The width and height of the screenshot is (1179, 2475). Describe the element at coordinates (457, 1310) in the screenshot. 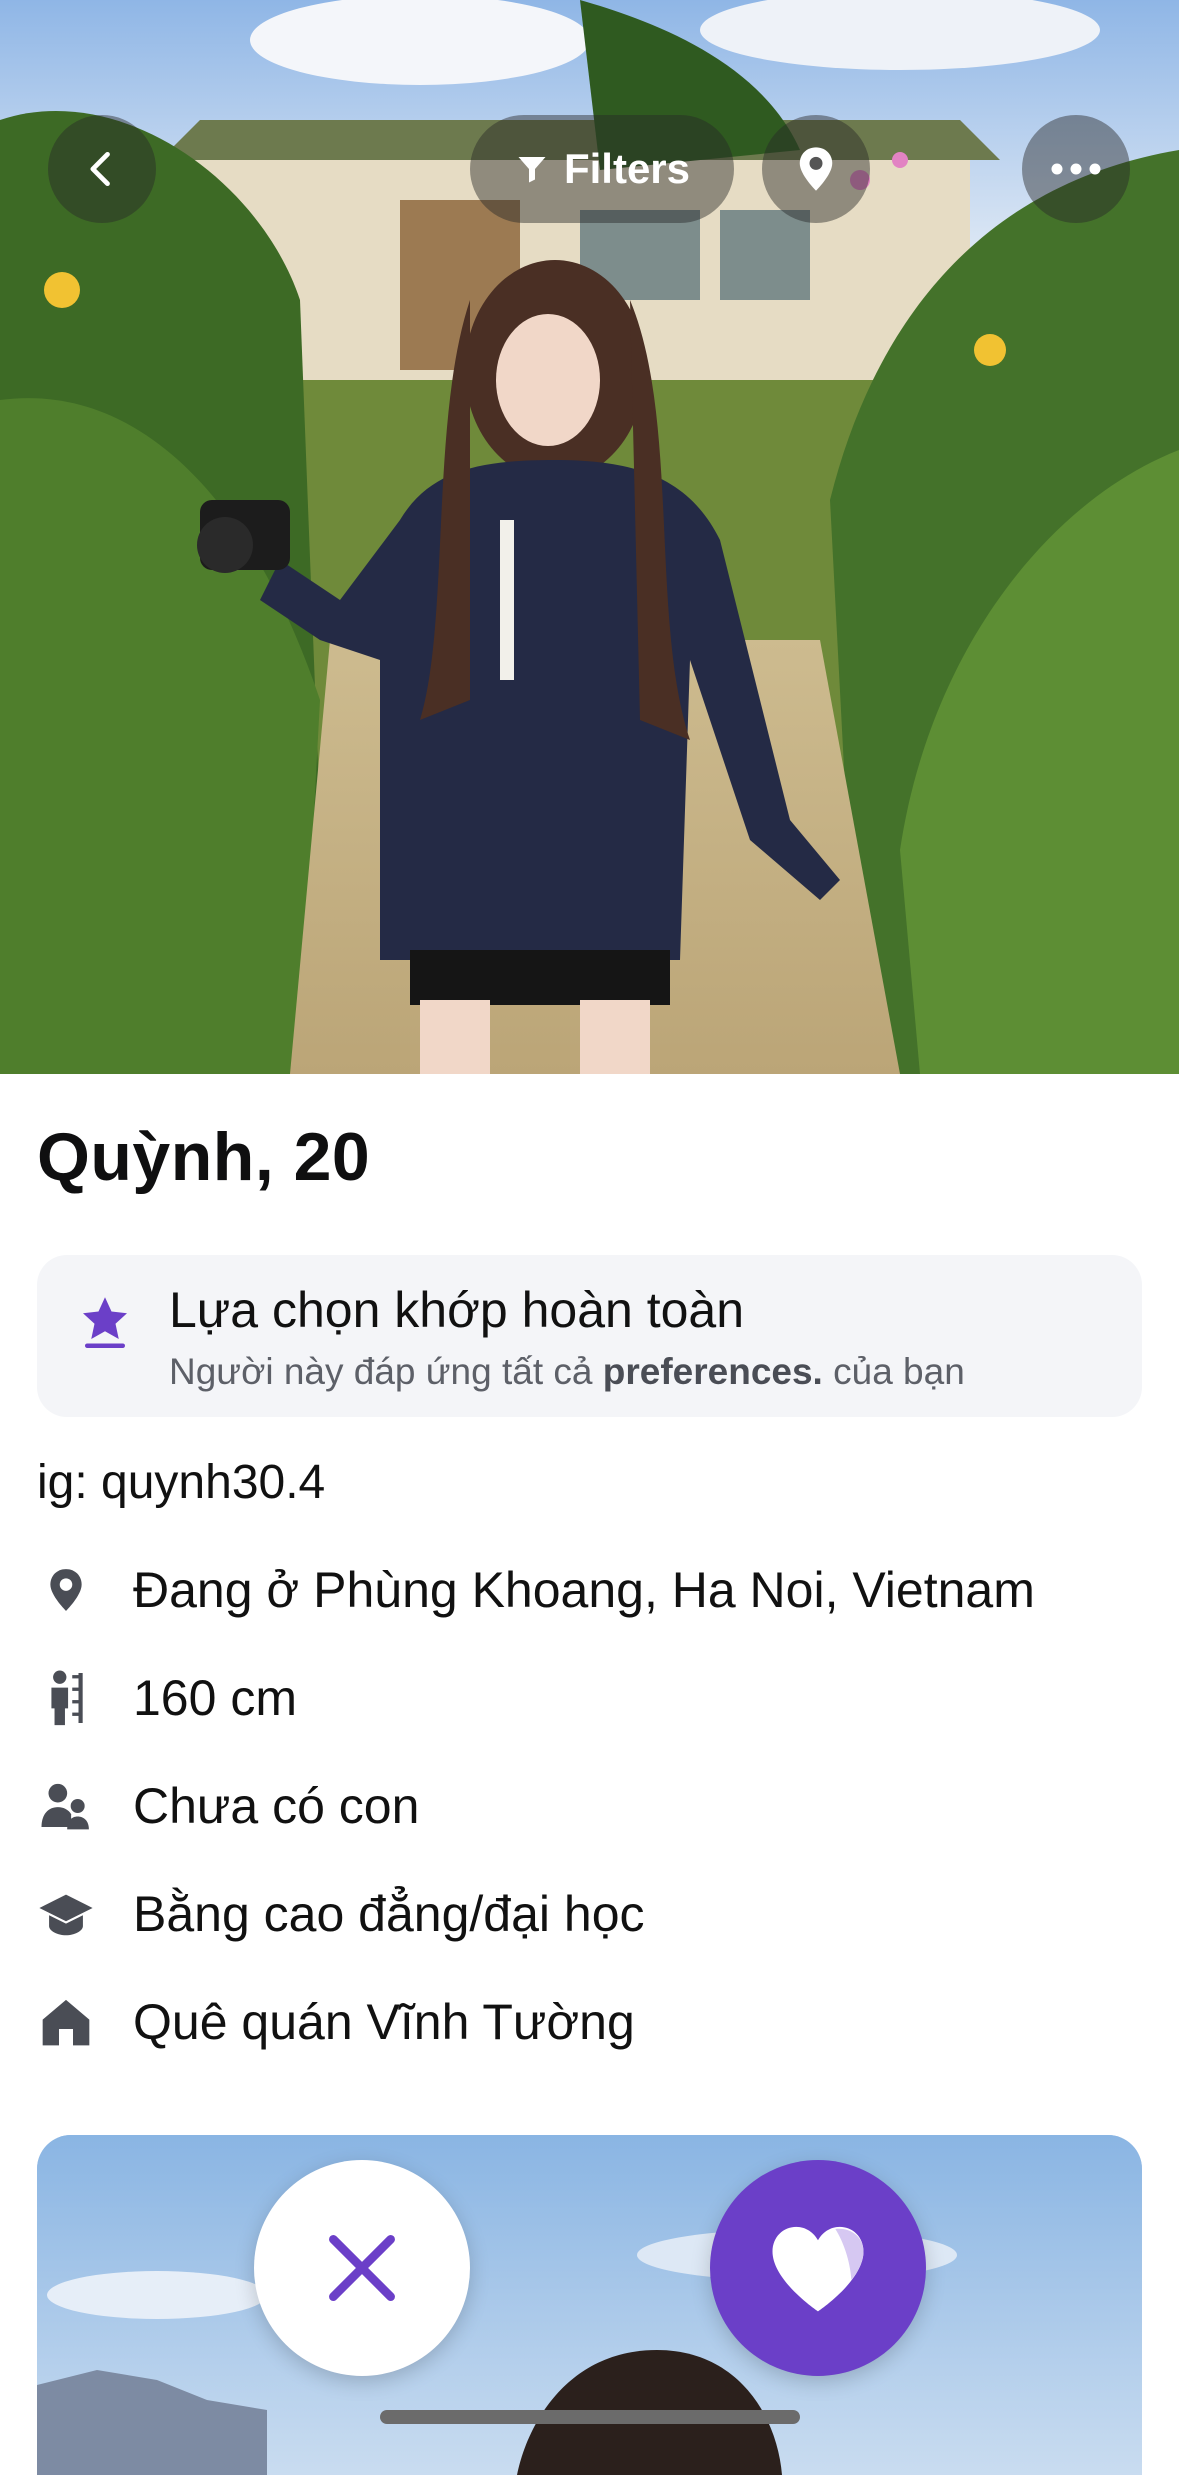

I see `match-title: Lựa chọn khớp hoàn toàn` at that location.